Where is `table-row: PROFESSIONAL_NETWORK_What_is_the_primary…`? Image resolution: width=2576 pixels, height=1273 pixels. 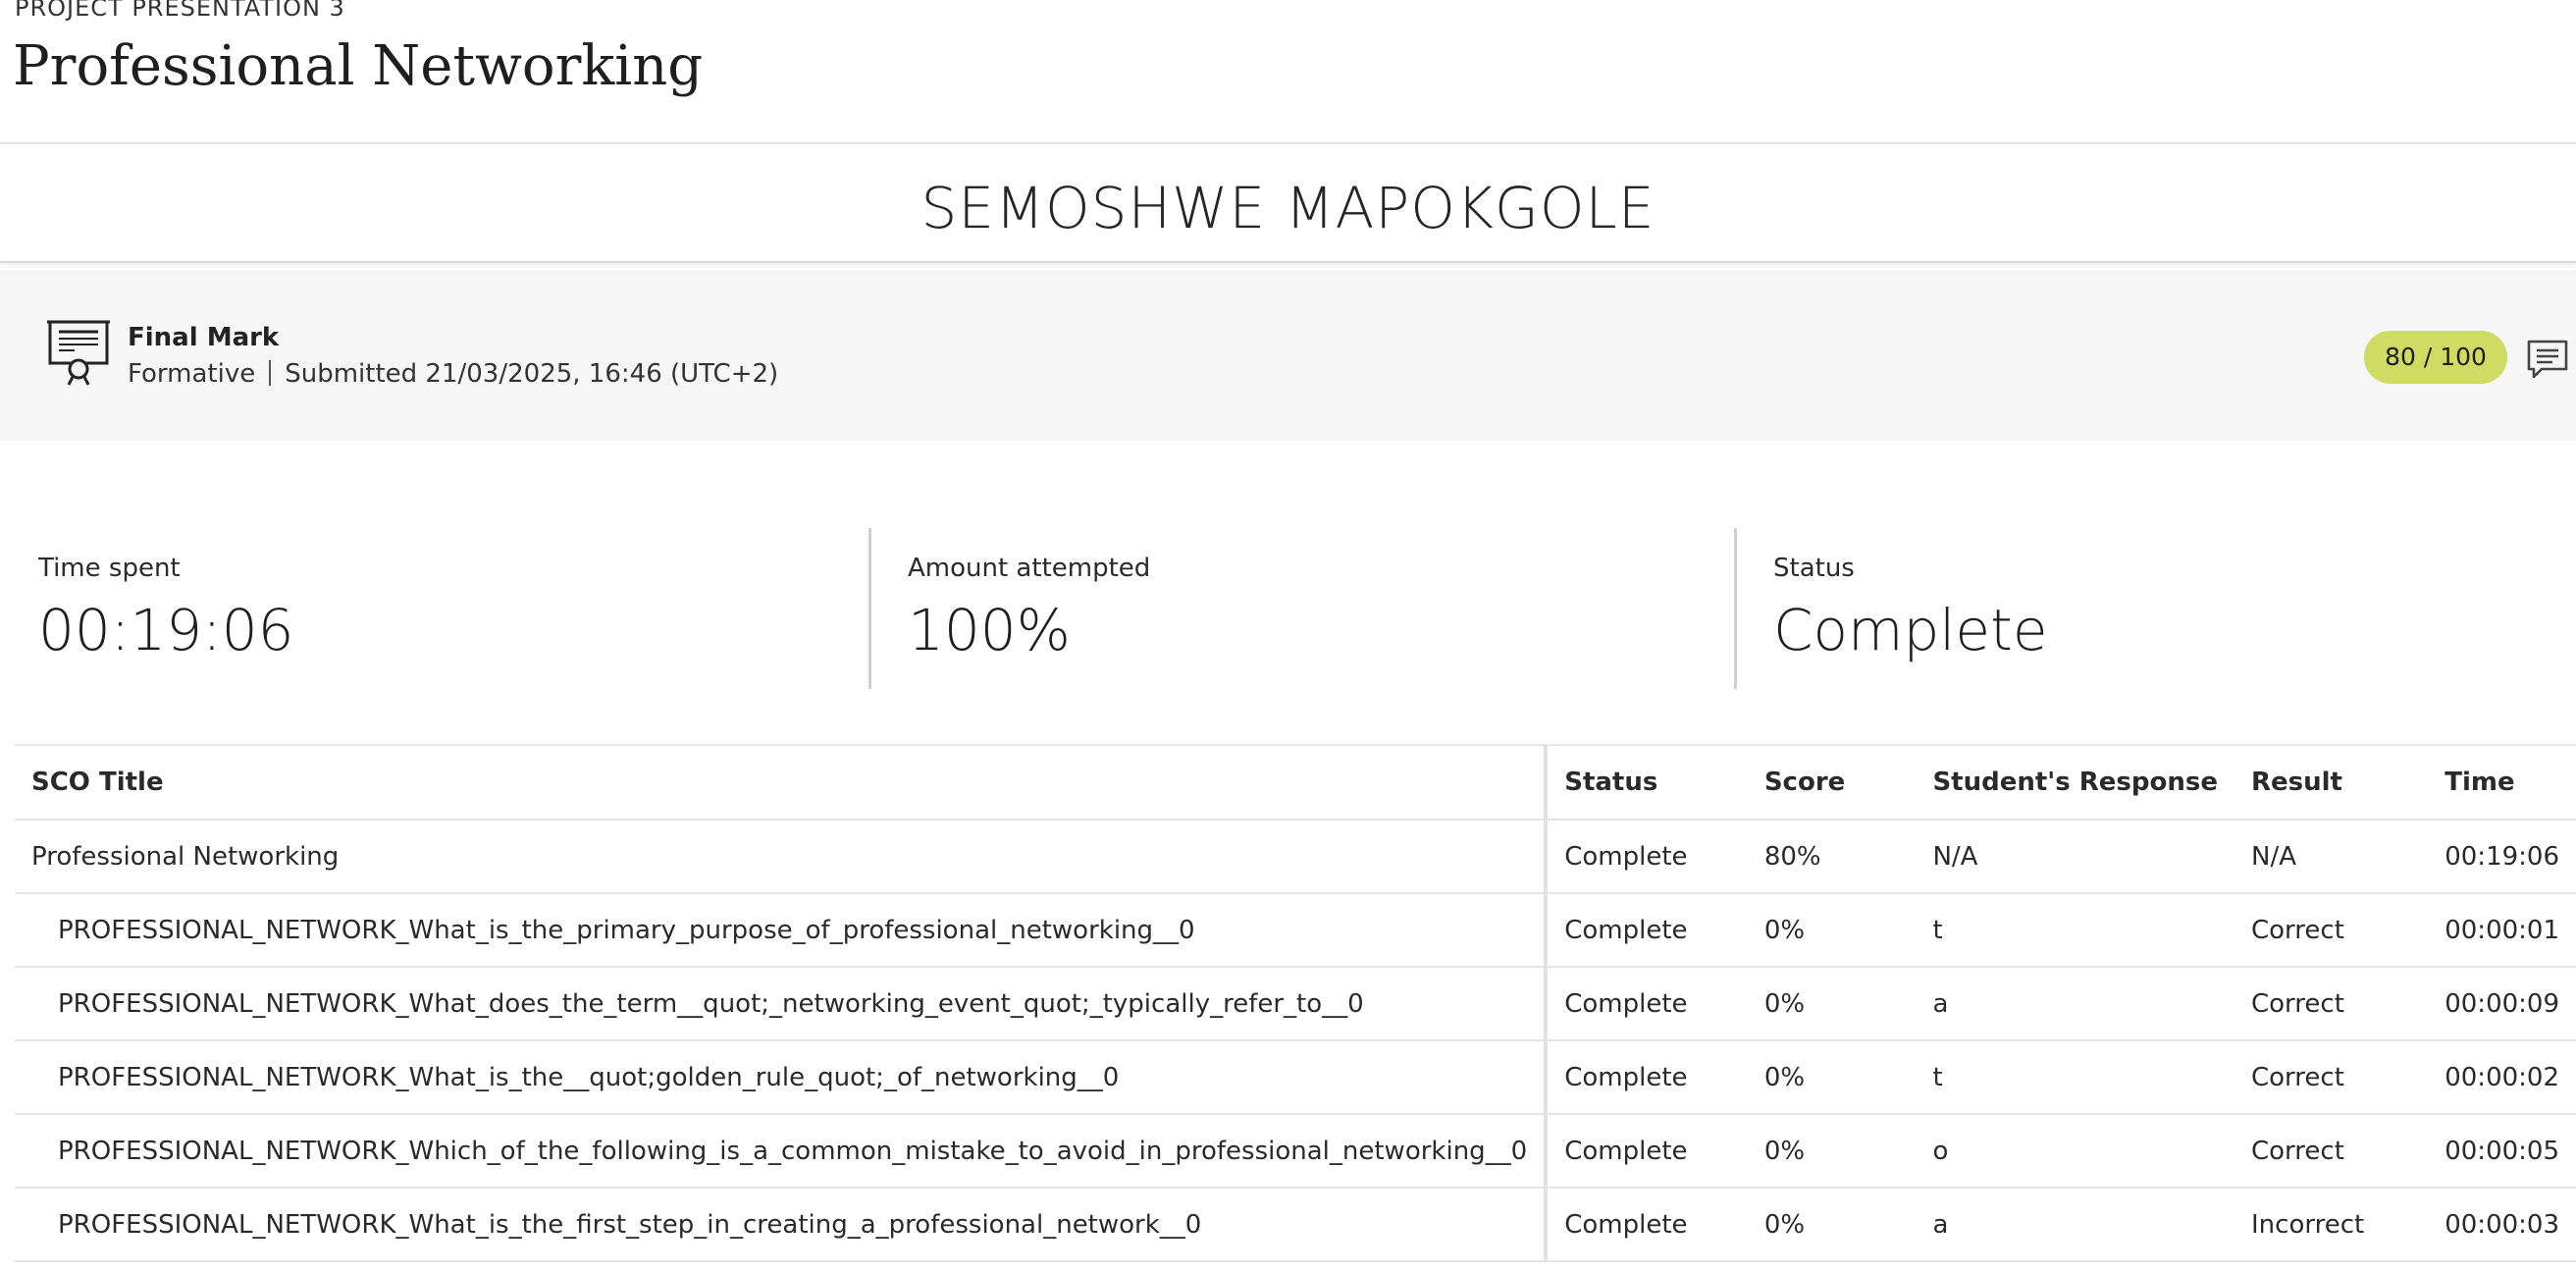 table-row: PROFESSIONAL_NETWORK_What_is_the_primary… is located at coordinates (1295, 930).